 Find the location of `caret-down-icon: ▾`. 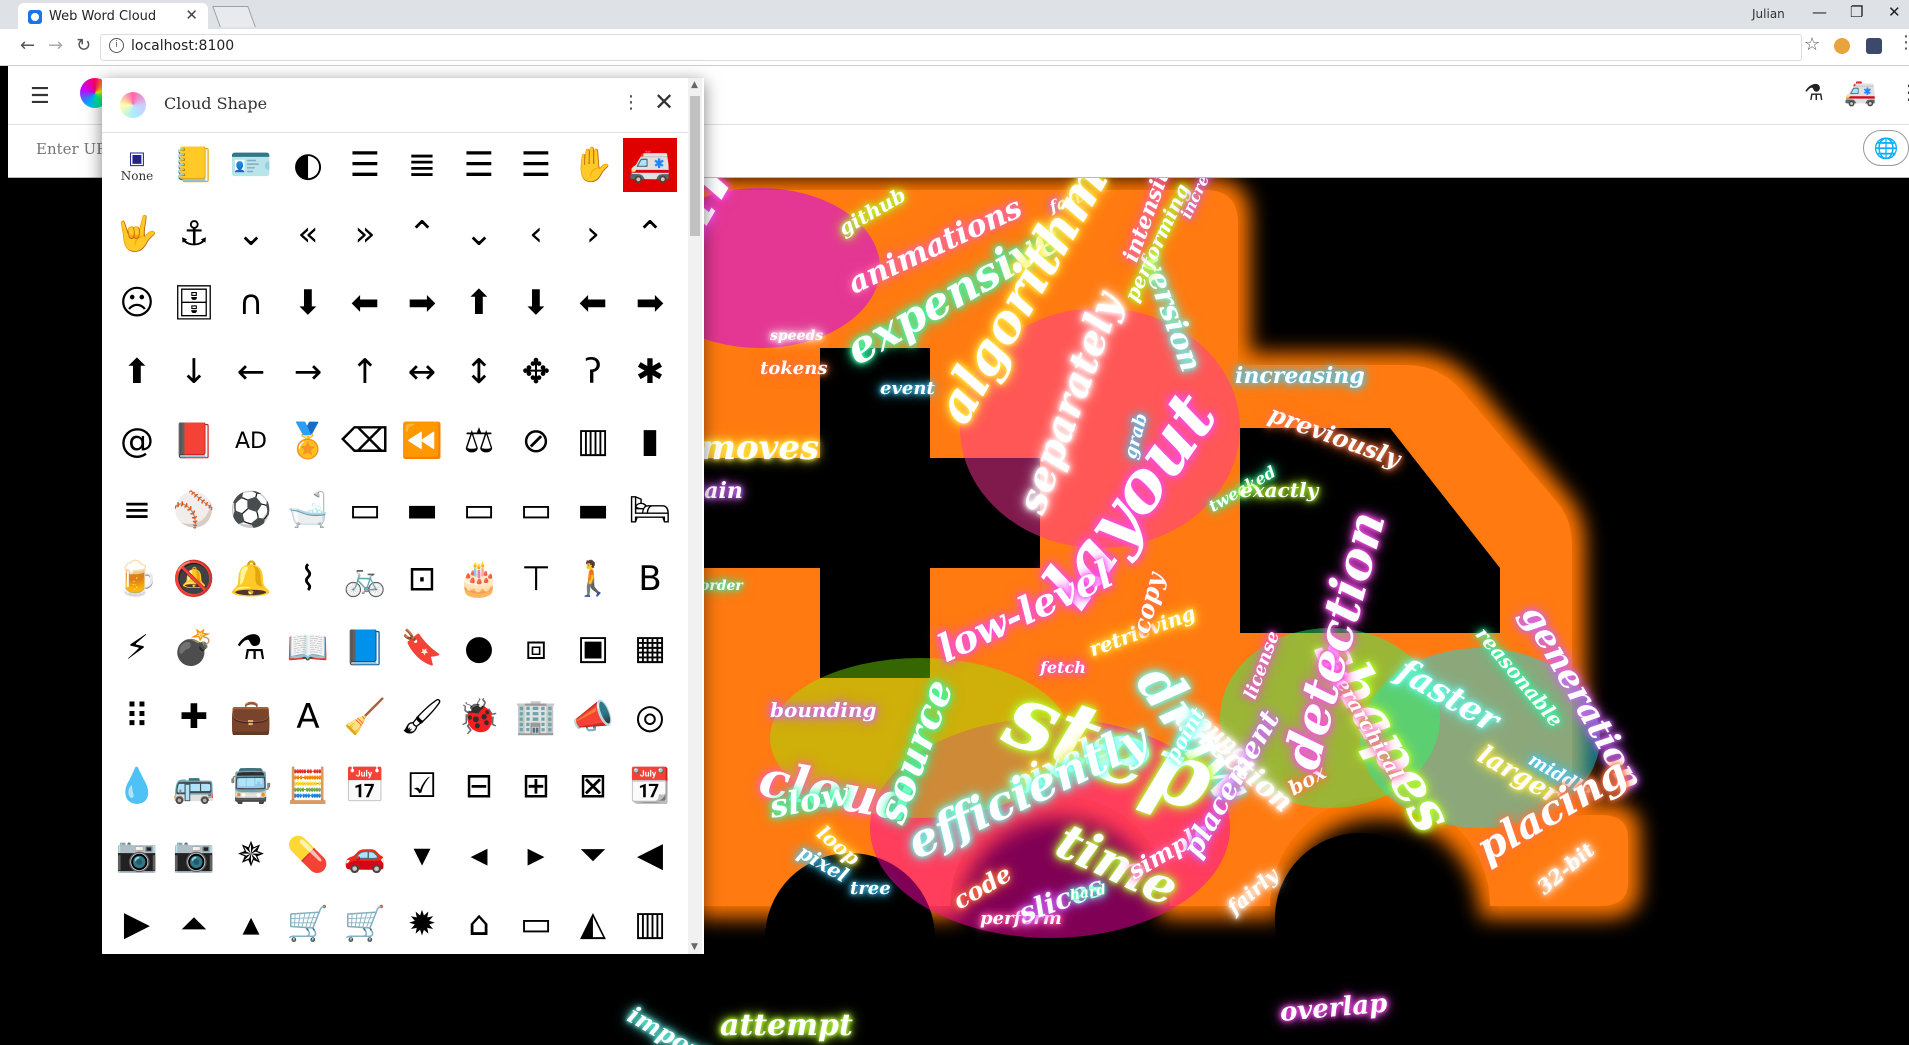

caret-down-icon: ▾ is located at coordinates (422, 855).